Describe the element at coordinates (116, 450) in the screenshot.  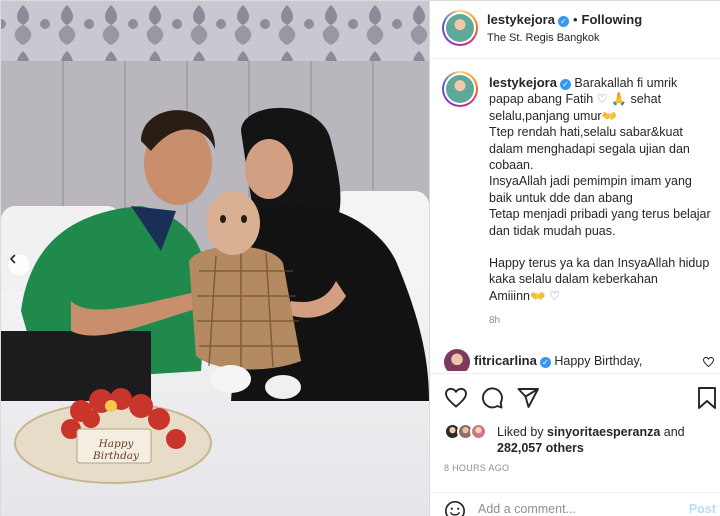
I see `cake-label: Happy Birthday` at that location.